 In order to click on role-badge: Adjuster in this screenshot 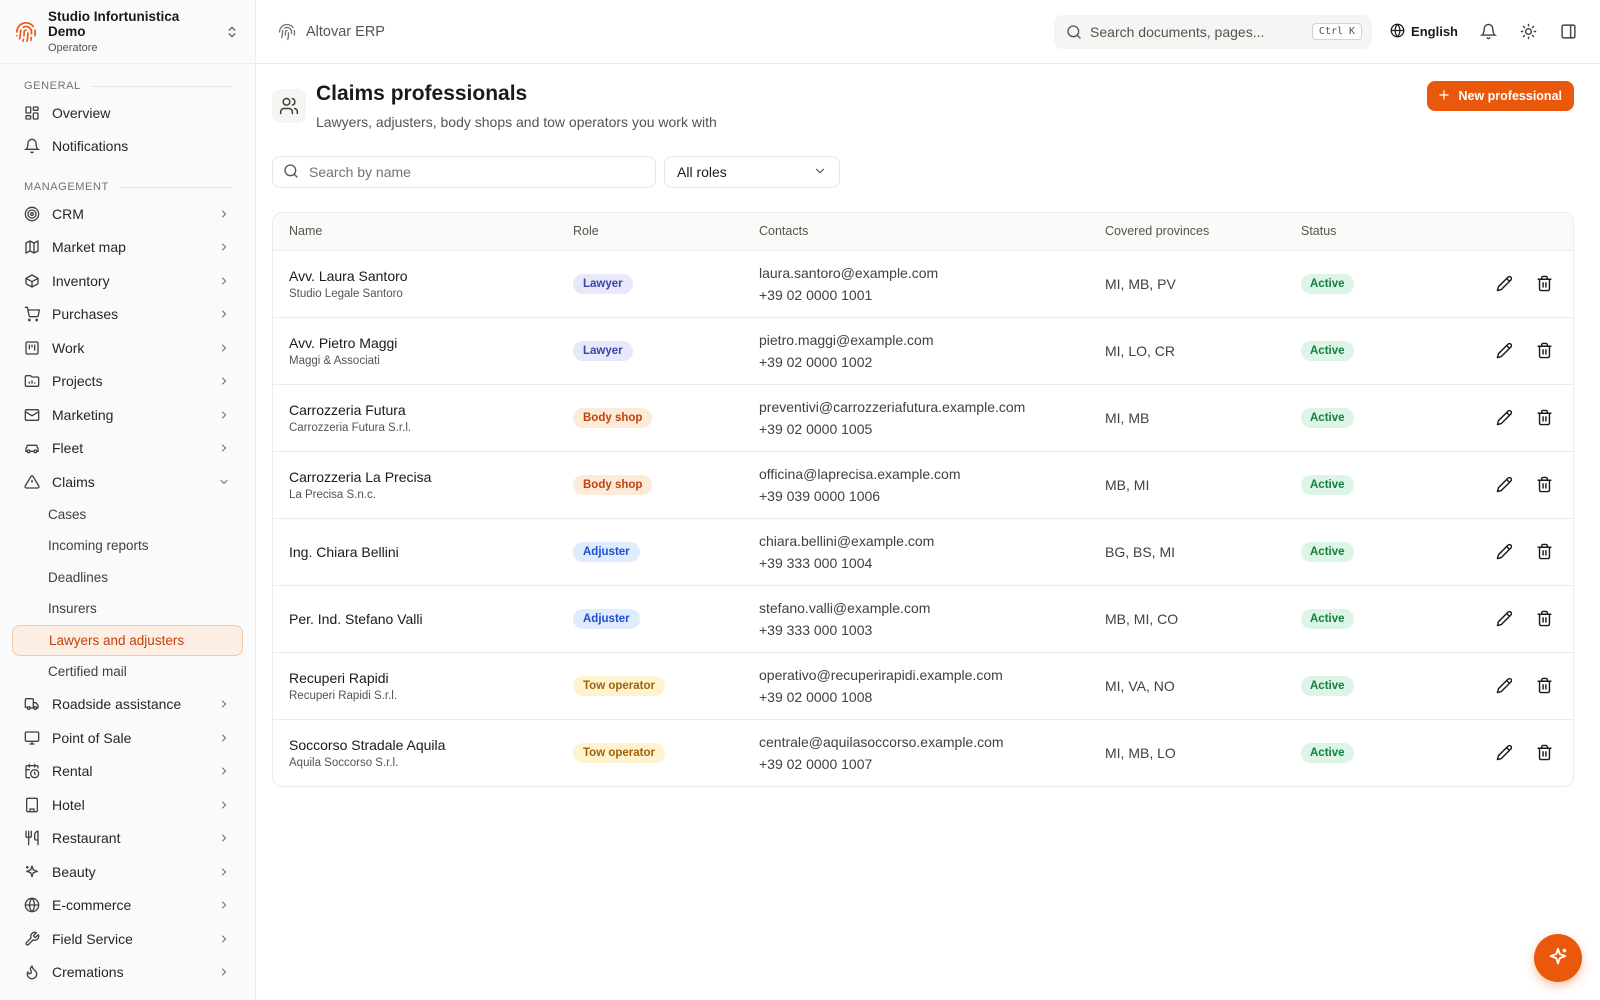, I will do `click(606, 551)`.